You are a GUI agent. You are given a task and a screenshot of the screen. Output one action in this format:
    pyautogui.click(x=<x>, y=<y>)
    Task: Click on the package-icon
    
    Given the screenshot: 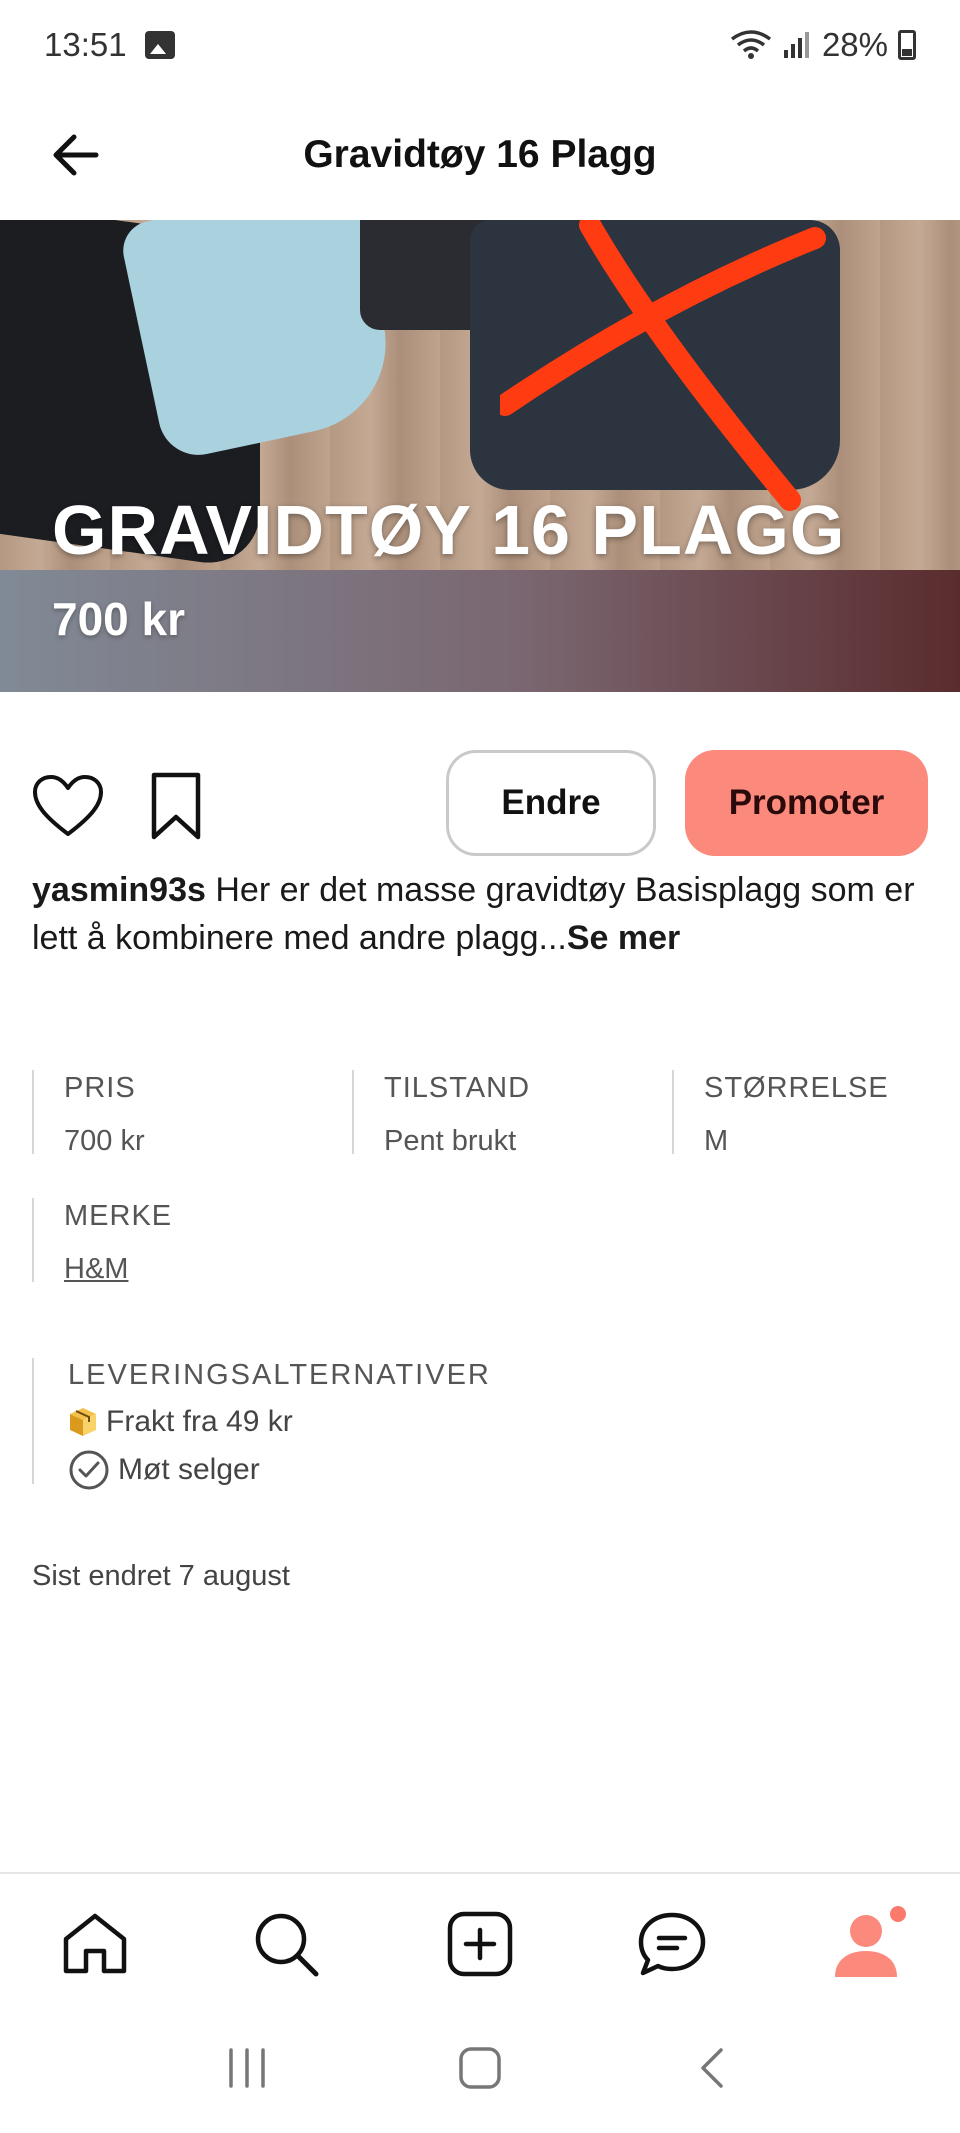 What is the action you would take?
    pyautogui.click(x=83, y=1422)
    